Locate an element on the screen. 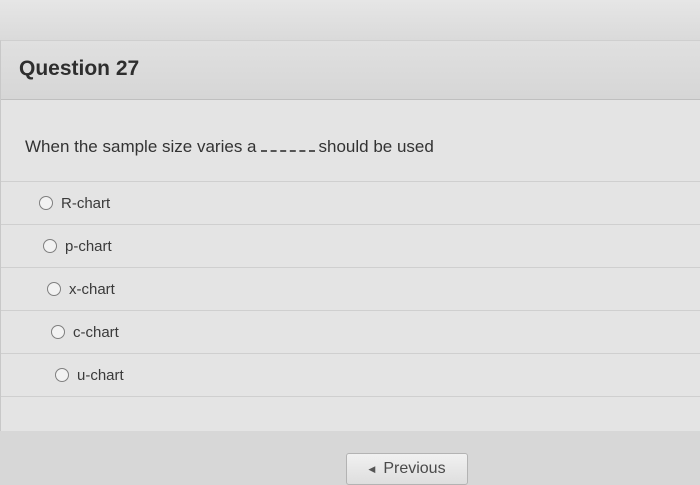 The image size is (700, 485). question-text-after: should be used is located at coordinates (376, 146).